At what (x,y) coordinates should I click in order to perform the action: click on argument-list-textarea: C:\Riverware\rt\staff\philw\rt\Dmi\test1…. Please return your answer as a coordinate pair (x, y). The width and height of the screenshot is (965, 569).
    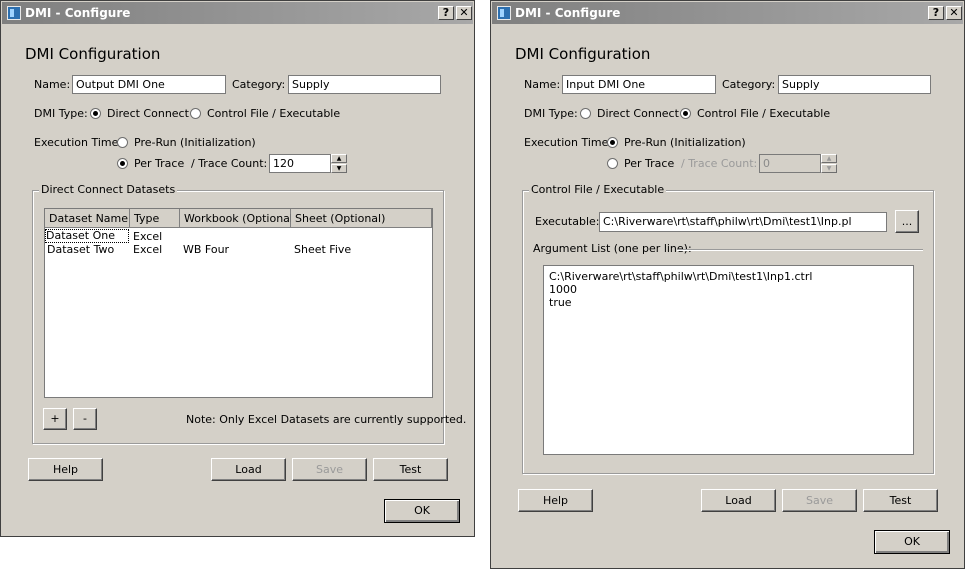
    Looking at the image, I should click on (728, 360).